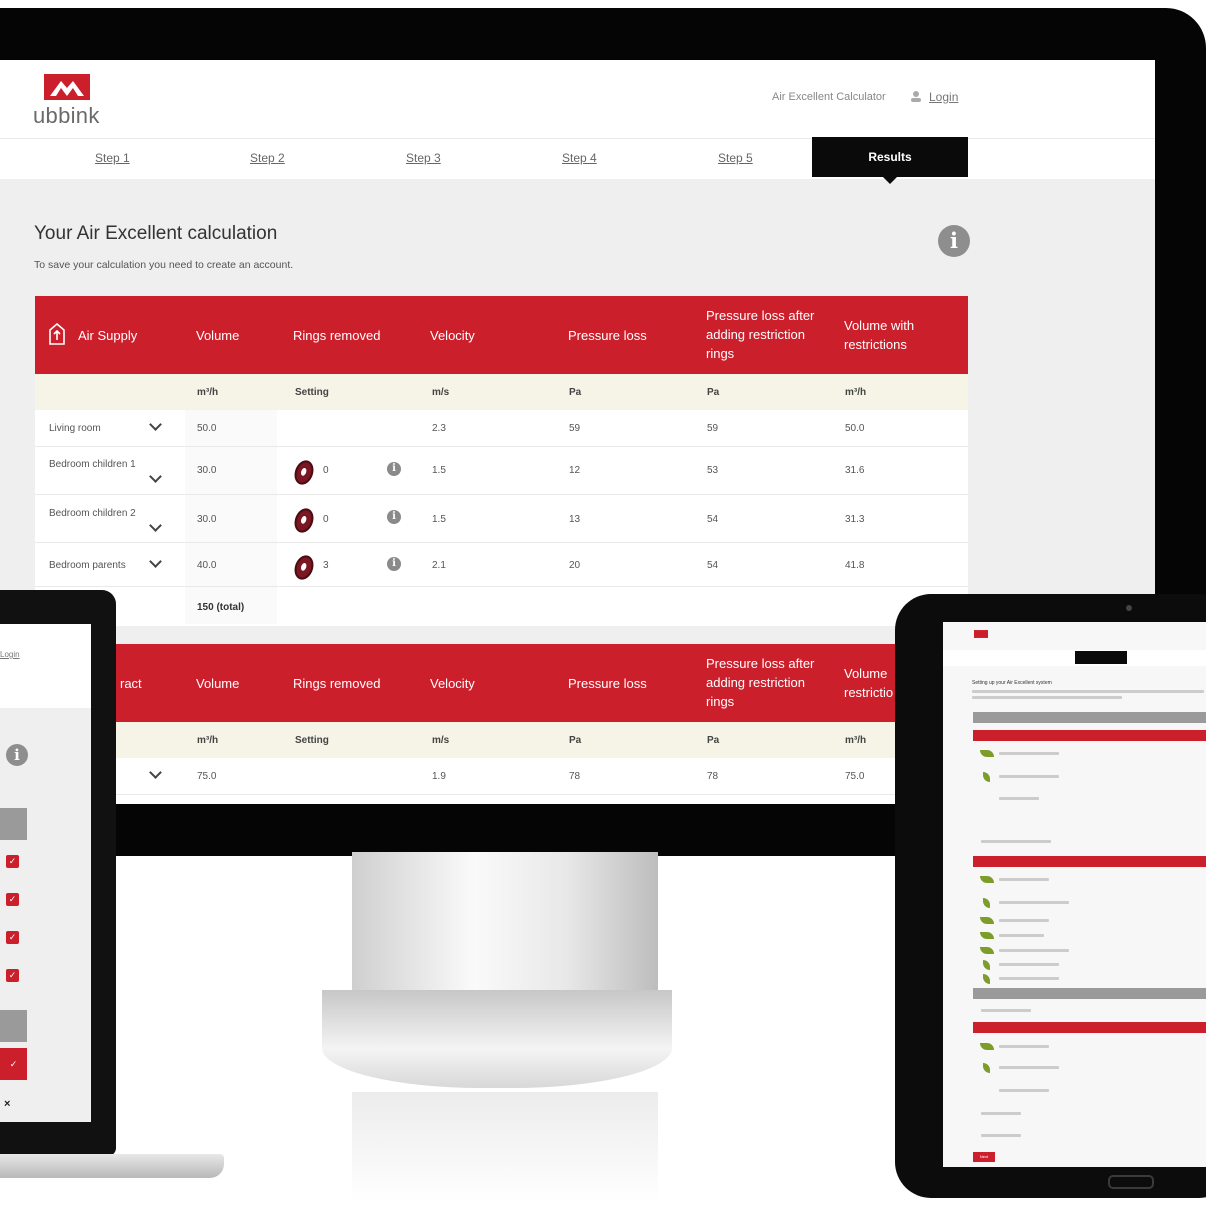  What do you see at coordinates (713, 519) in the screenshot?
I see `cell-pressure-loss-rings: 54` at bounding box center [713, 519].